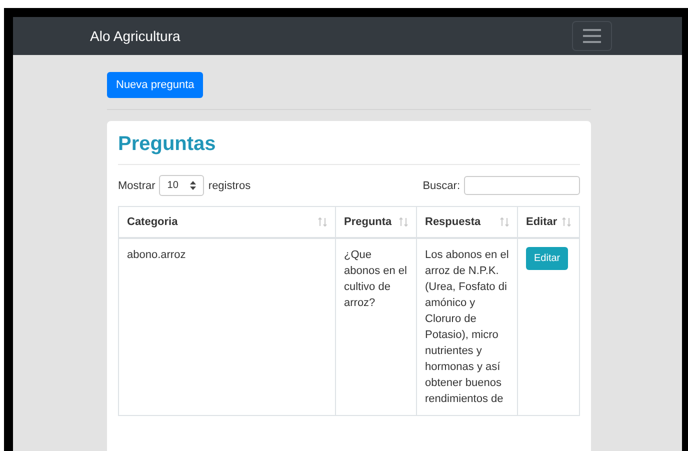 The height and width of the screenshot is (451, 688). I want to click on search-label: Buscar:, so click(441, 186).